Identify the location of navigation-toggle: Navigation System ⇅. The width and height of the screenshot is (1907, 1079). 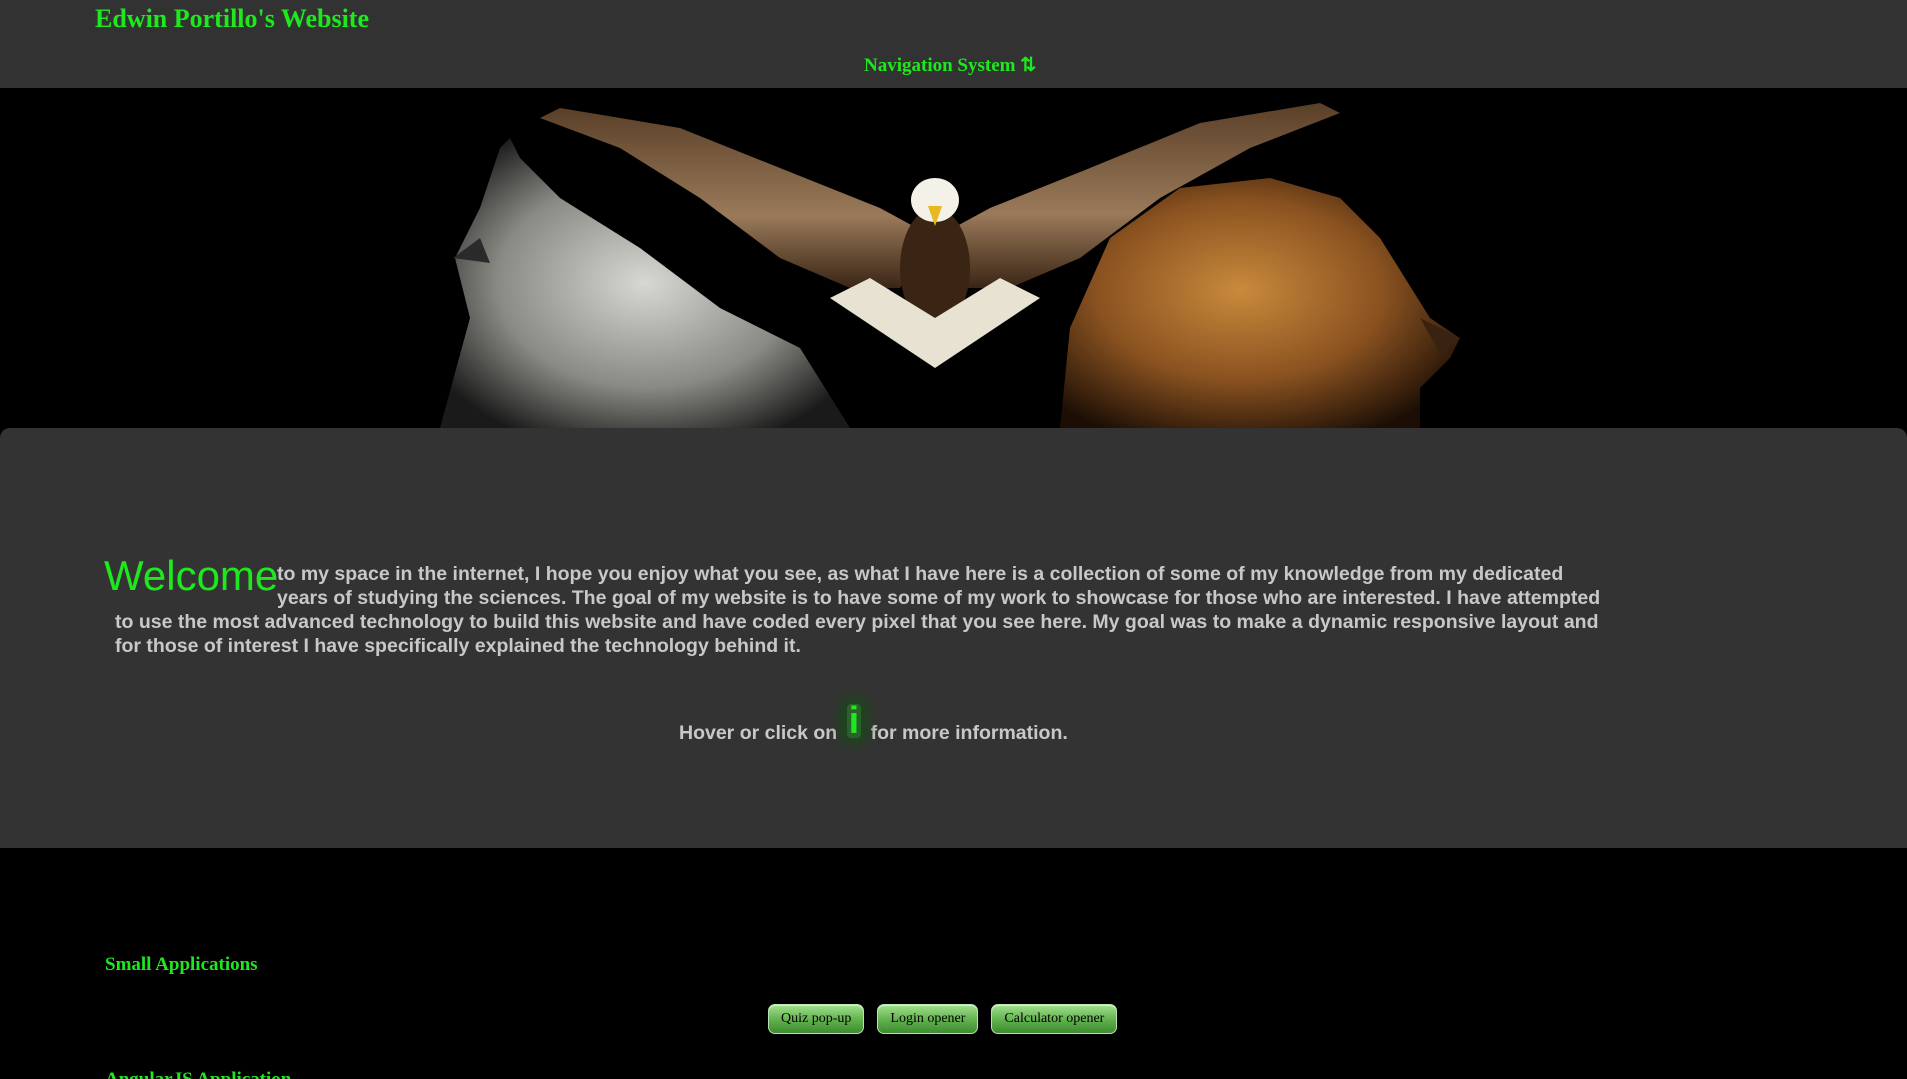
(950, 65).